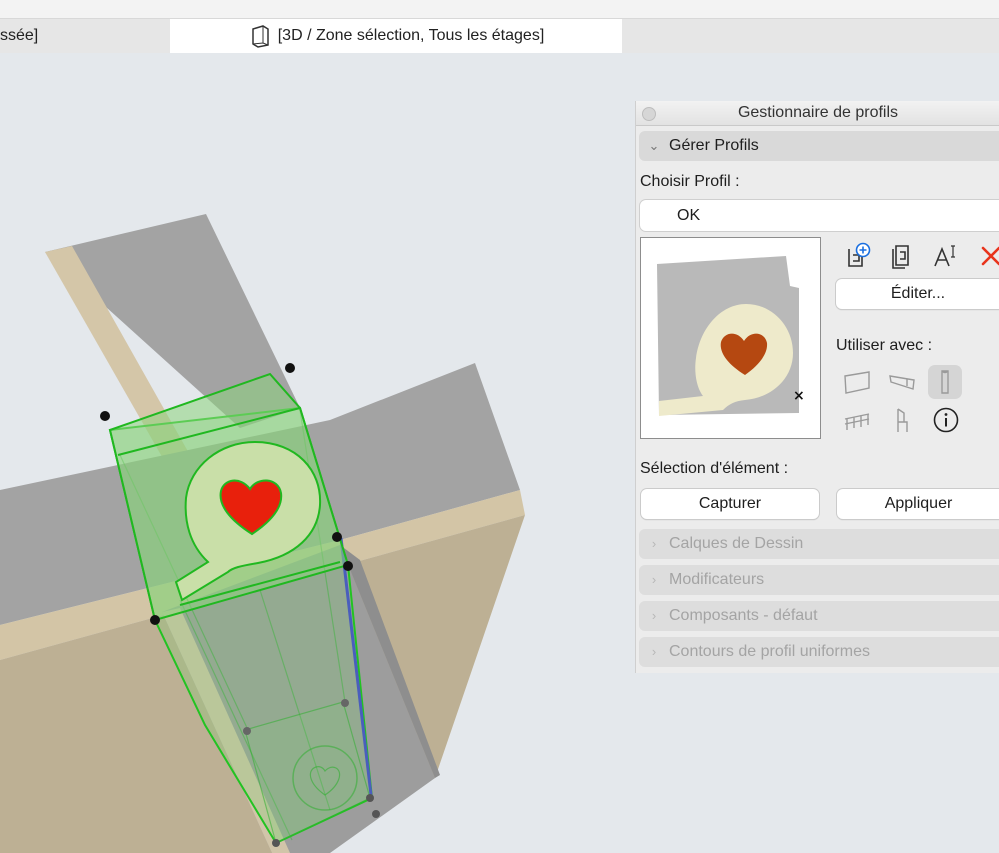  What do you see at coordinates (714, 468) in the screenshot?
I see `element-selection-label: Sélection d'élément :` at bounding box center [714, 468].